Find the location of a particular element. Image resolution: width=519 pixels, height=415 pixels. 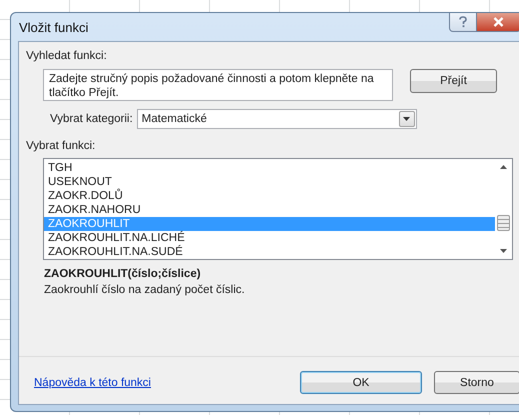

help-icon is located at coordinates (463, 22).